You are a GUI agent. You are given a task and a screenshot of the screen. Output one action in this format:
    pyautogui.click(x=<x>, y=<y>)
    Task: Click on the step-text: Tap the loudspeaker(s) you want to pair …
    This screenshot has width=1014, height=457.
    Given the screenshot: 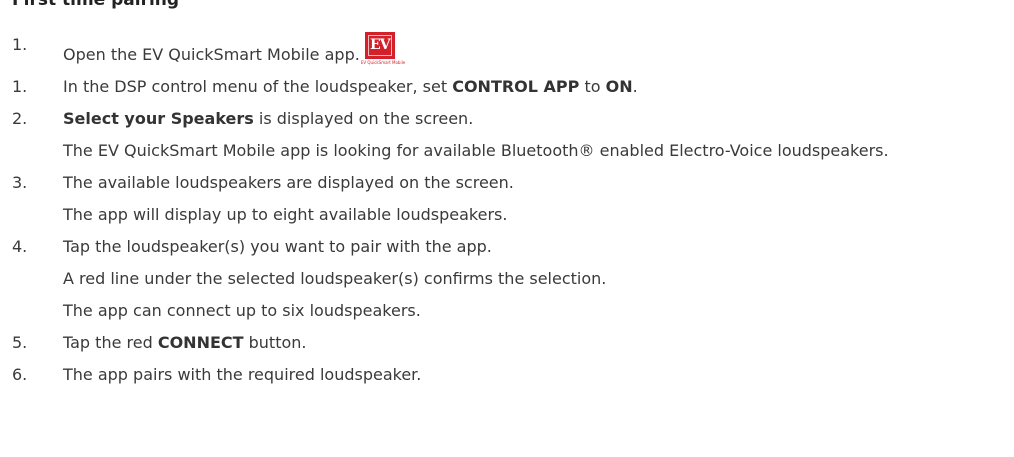 What is the action you would take?
    pyautogui.click(x=277, y=246)
    